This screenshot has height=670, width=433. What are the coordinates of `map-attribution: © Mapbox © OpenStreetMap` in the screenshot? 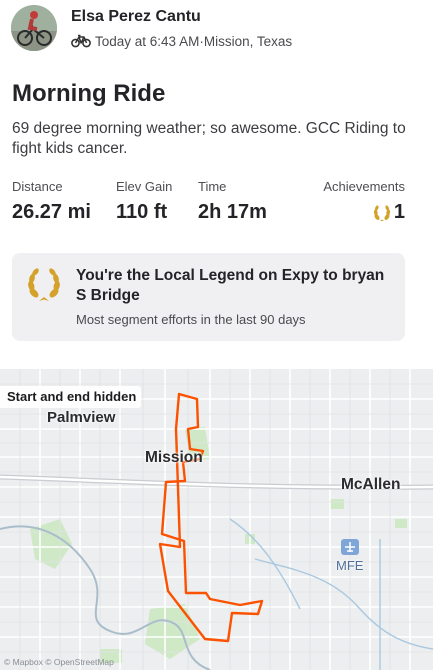 It's located at (59, 662).